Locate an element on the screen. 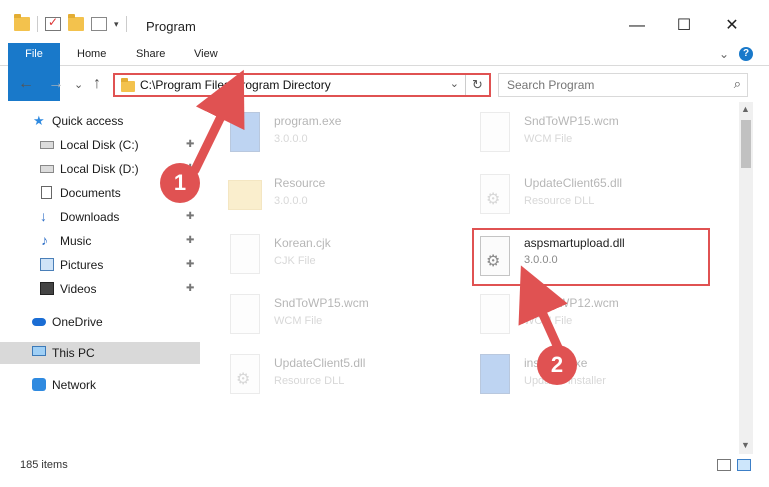 The image size is (769, 487). sidebar-item-label: OneDrive is located at coordinates (77, 322).